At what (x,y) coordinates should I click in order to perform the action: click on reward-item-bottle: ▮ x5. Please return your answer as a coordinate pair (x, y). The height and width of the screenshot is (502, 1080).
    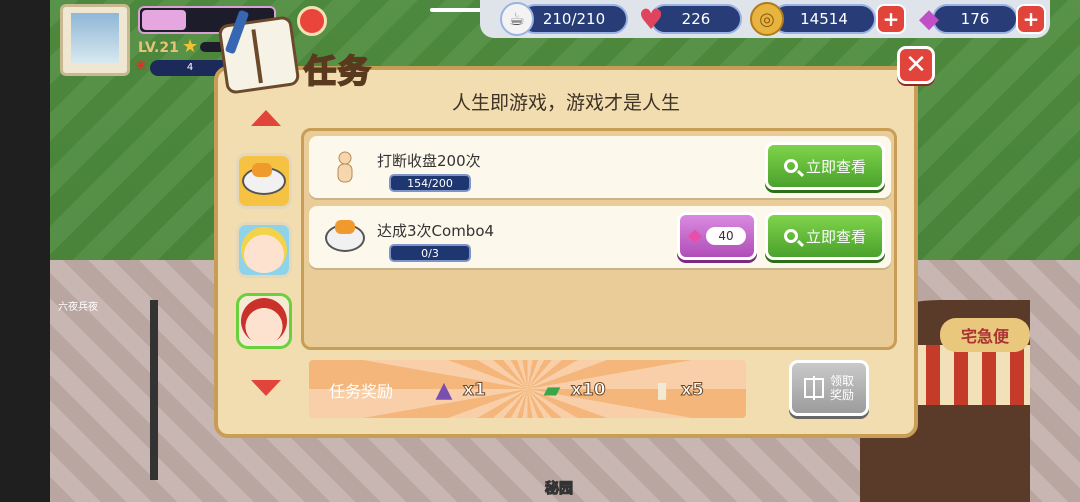
    Looking at the image, I should click on (675, 390).